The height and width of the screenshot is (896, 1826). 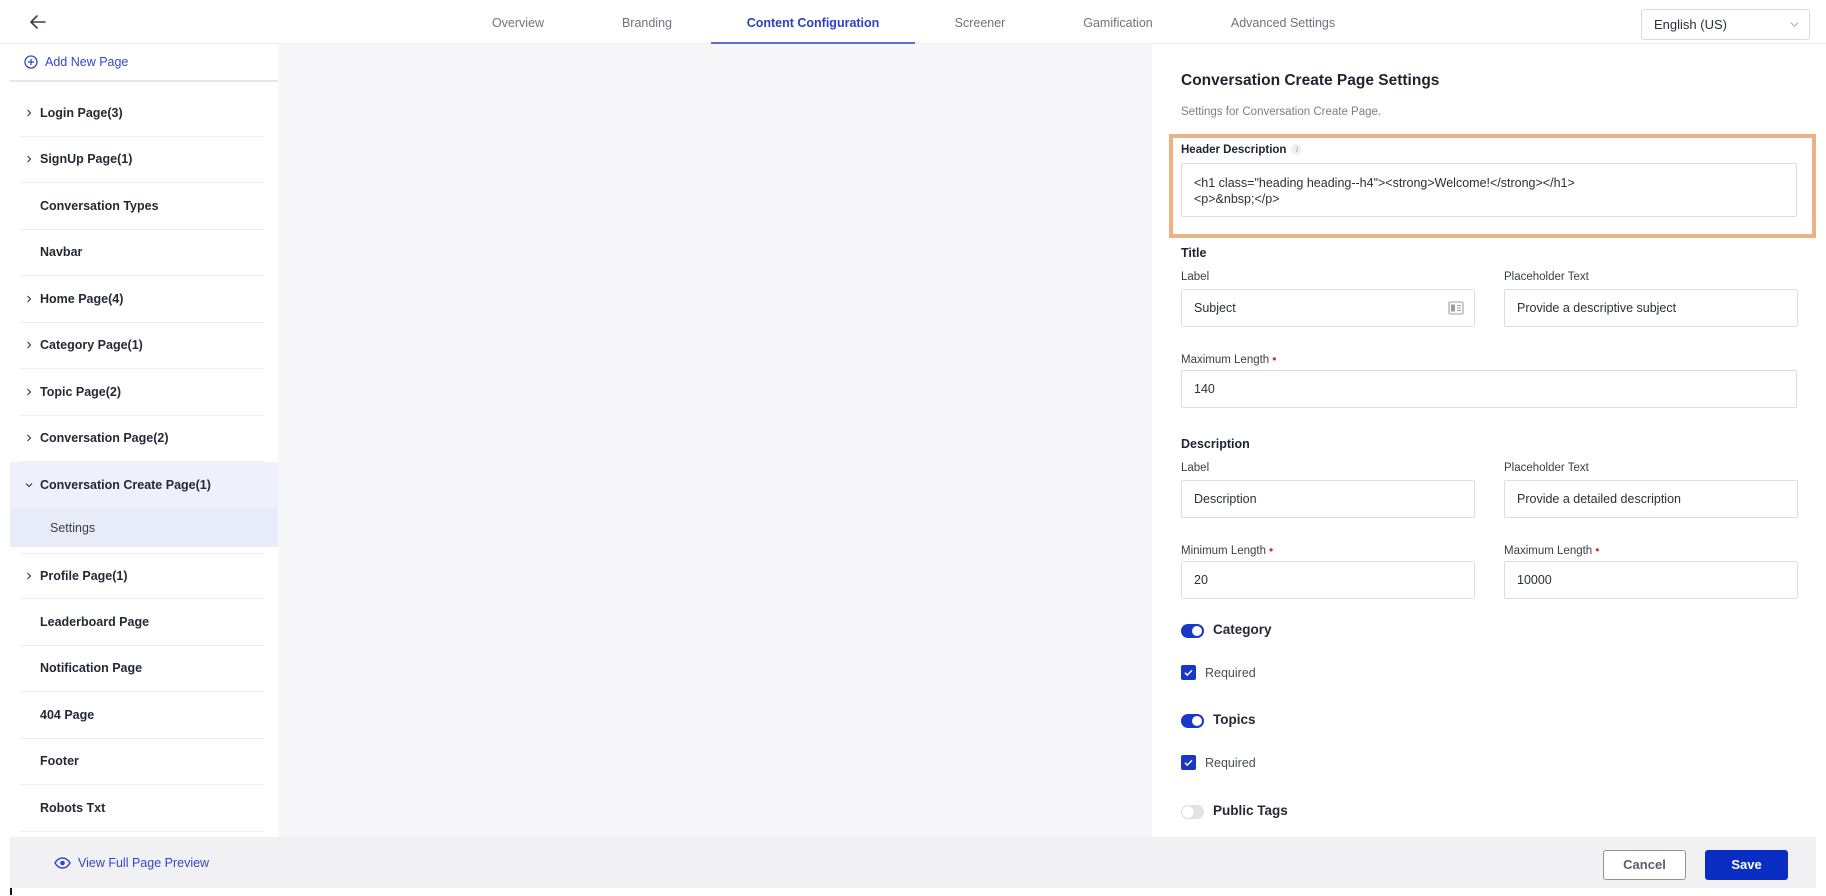 What do you see at coordinates (518, 22) in the screenshot?
I see `tab-overview: Overview` at bounding box center [518, 22].